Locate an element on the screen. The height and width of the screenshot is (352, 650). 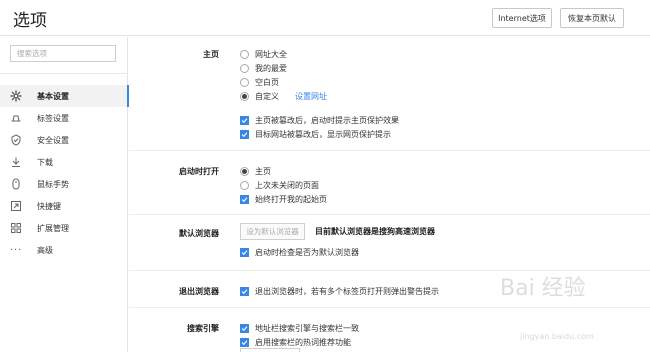
check-search-hot-words: 启用搜索栏的热词推荐功能 is located at coordinates (295, 342).